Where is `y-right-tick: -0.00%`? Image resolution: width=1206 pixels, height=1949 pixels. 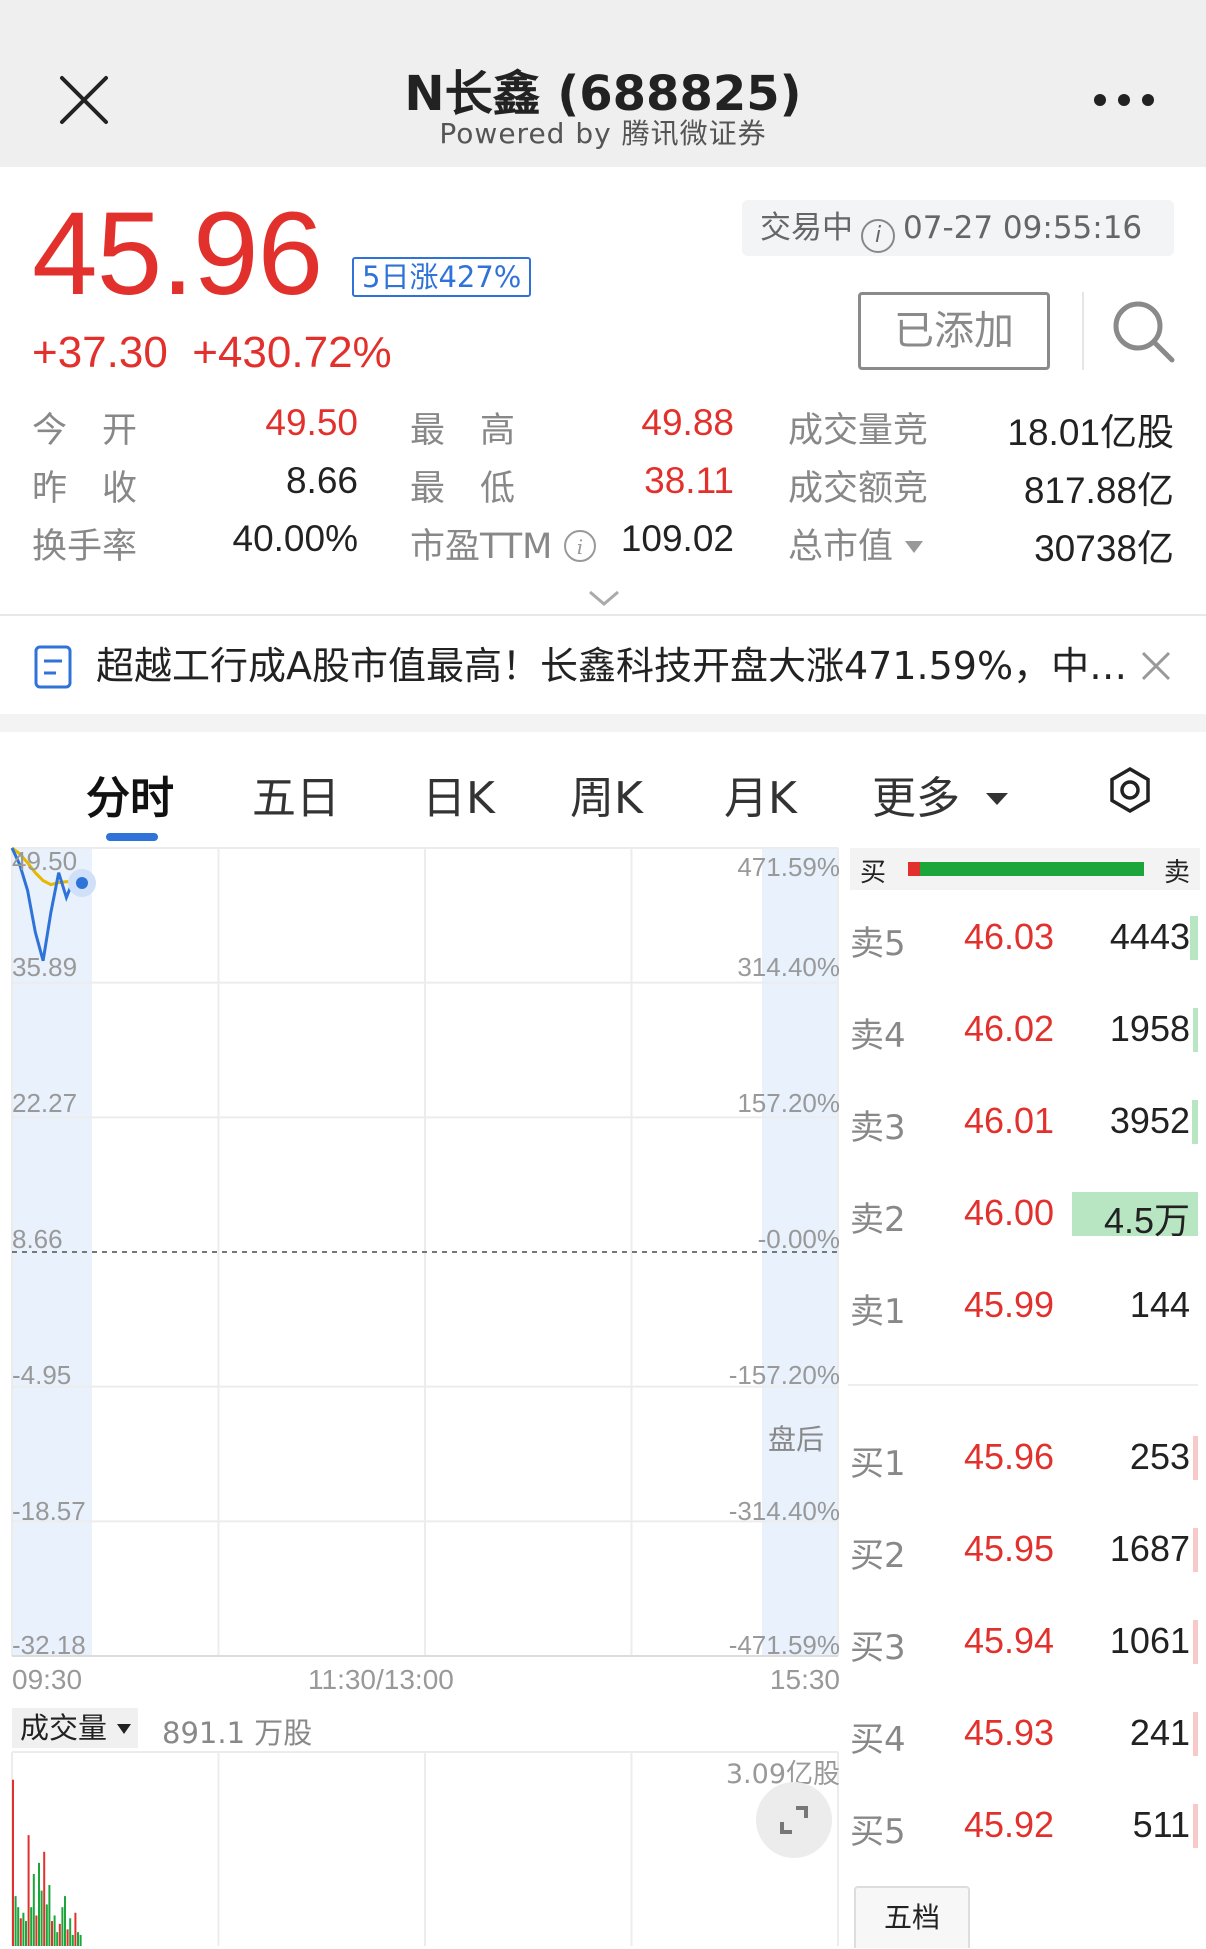
y-right-tick: -0.00% is located at coordinates (798, 1239).